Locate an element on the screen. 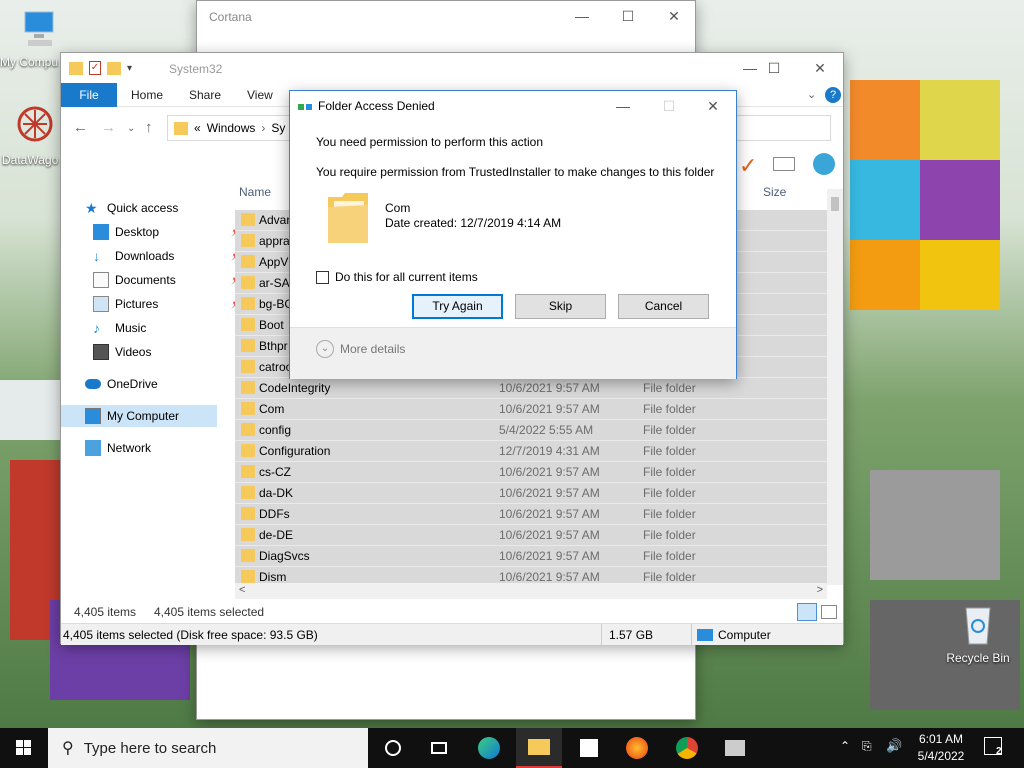 This screenshot has height=768, width=1024. table-row: DiagSvcs 10/6/2021 9:57 AM File folder is located at coordinates (531, 556).